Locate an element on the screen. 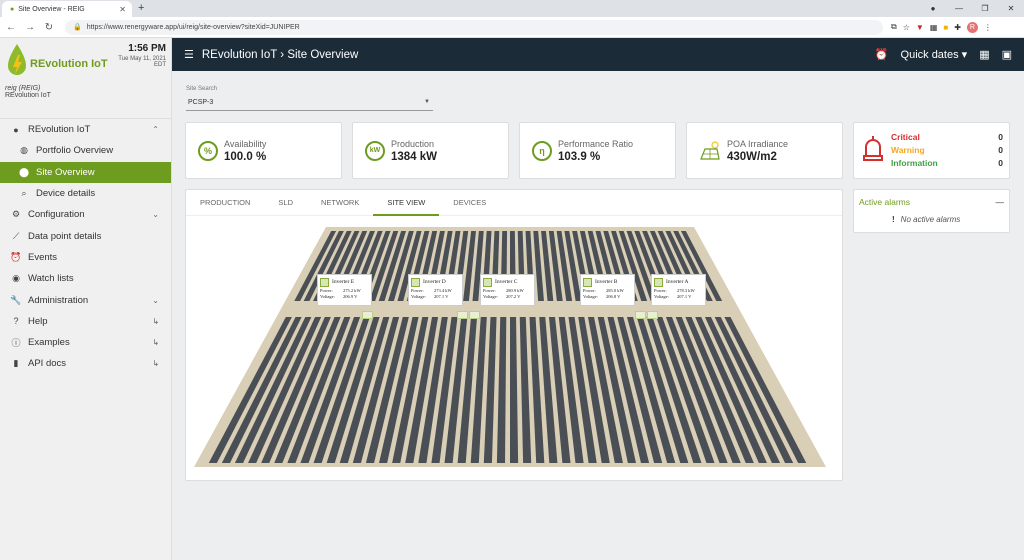 This screenshot has width=1024, height=560. sidebar-item-portfolio-overview: ◍ Portfolio Overview is located at coordinates (85, 150).